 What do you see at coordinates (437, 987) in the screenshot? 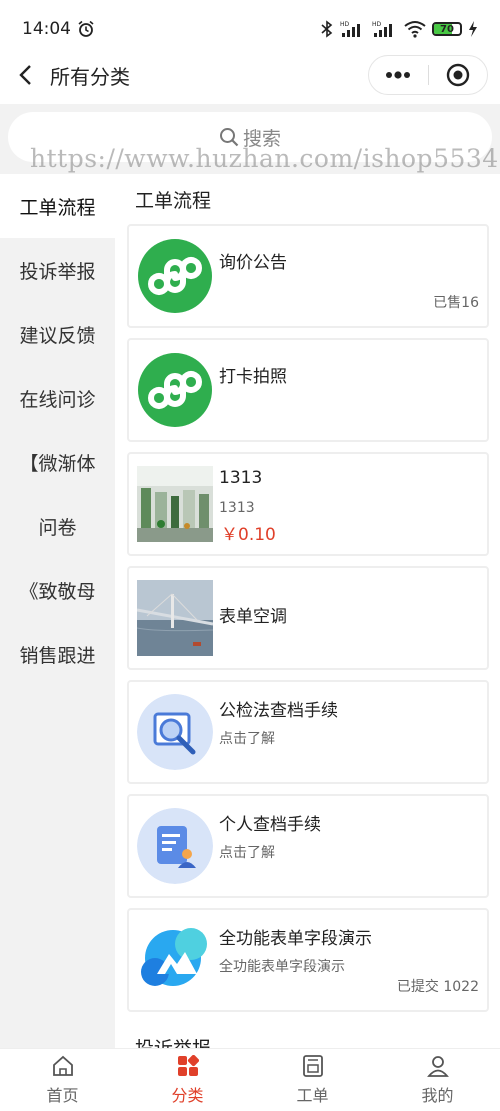
I see `submit-count: 已提交 1022` at bounding box center [437, 987].